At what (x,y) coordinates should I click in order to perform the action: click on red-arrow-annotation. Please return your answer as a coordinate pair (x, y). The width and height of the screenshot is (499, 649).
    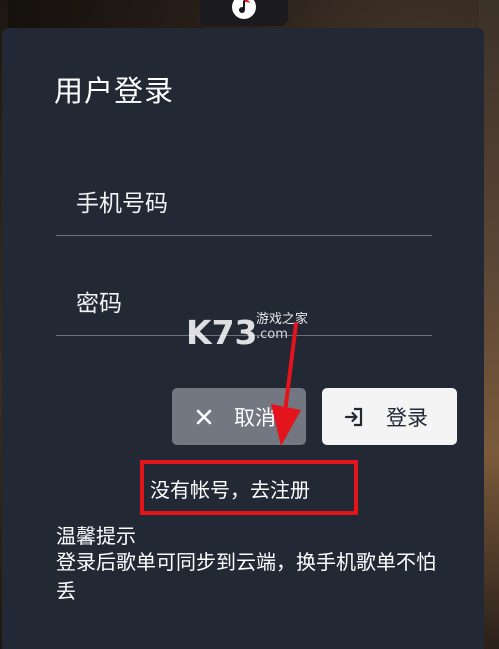
    Looking at the image, I should click on (286, 384).